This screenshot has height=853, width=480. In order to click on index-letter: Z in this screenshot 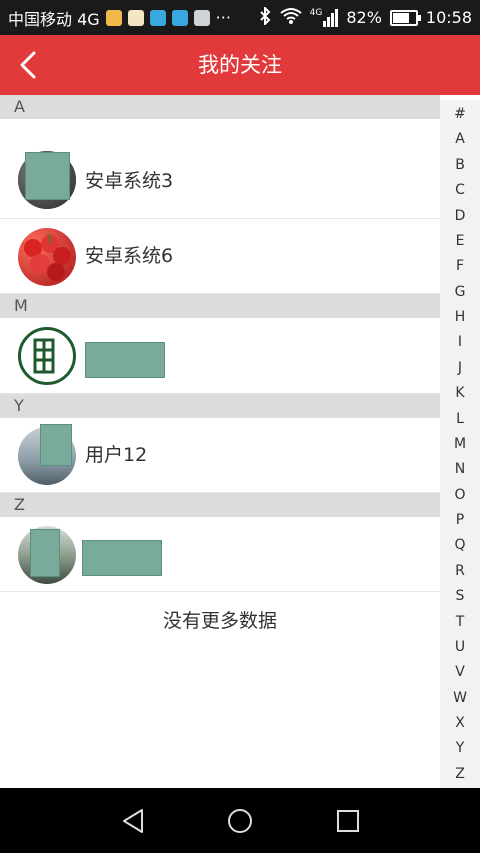, I will do `click(460, 774)`.